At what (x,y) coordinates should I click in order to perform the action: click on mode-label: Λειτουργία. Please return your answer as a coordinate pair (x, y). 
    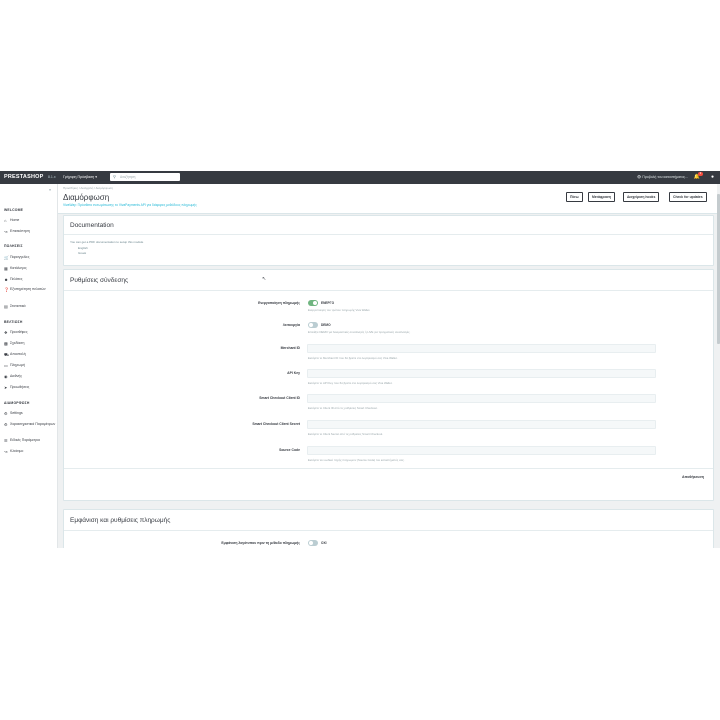
    Looking at the image, I should click on (291, 325).